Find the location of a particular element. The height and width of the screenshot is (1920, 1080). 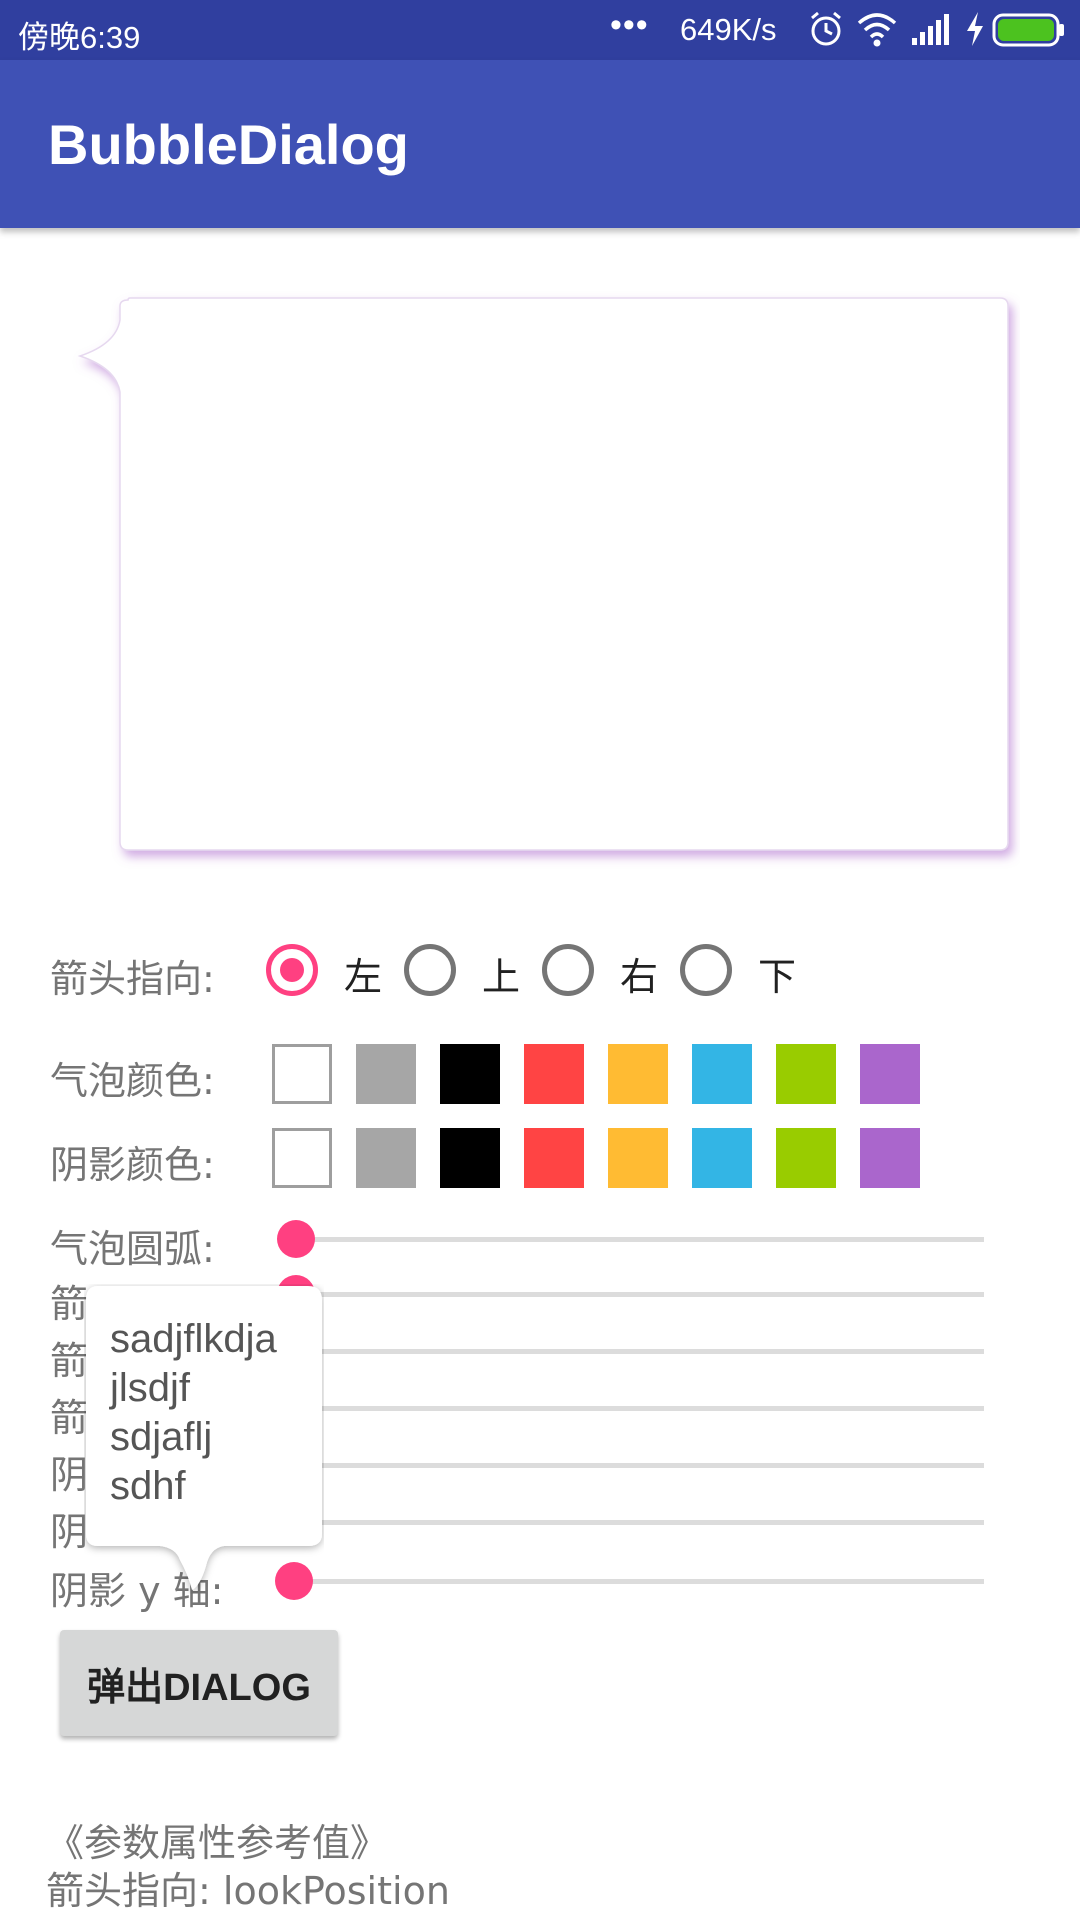

reference-heading: 《参数属性参考值》 is located at coordinates (217, 1843).